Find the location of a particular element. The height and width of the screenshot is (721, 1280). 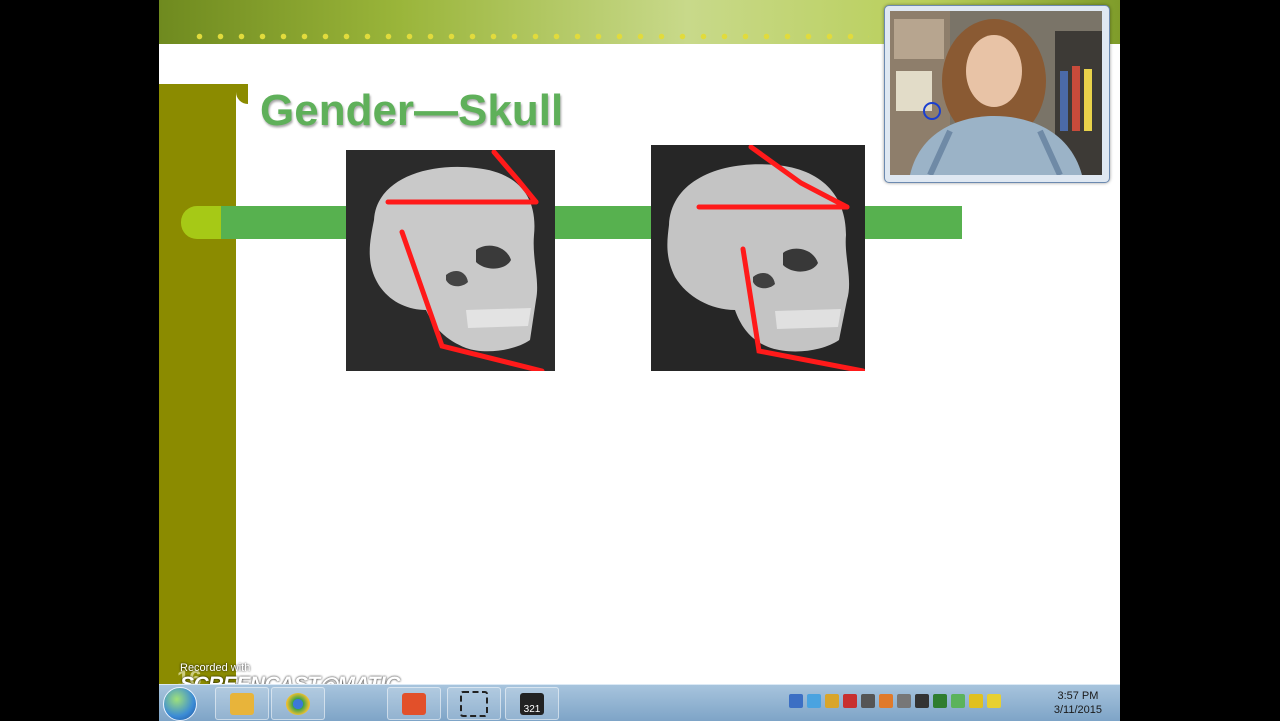

antivirus-icon is located at coordinates (850, 701).